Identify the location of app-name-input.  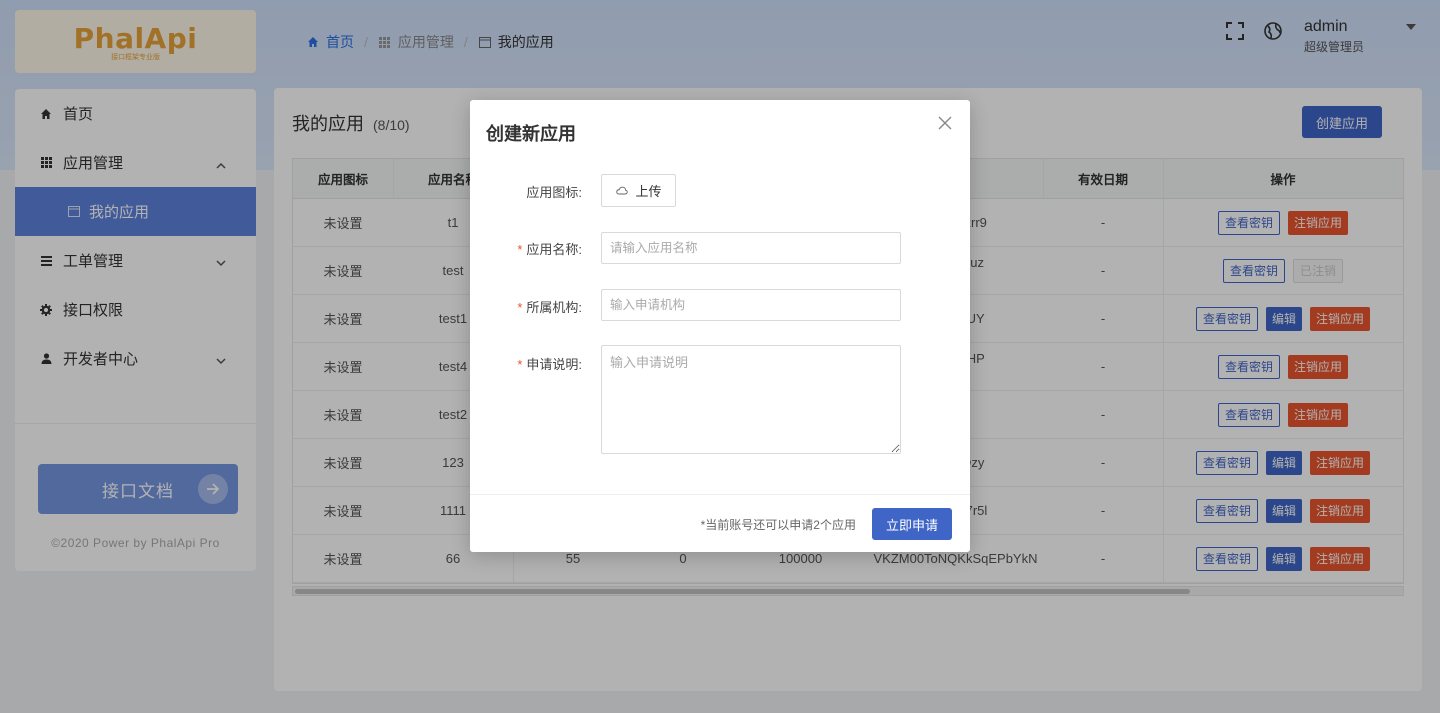
(751, 248).